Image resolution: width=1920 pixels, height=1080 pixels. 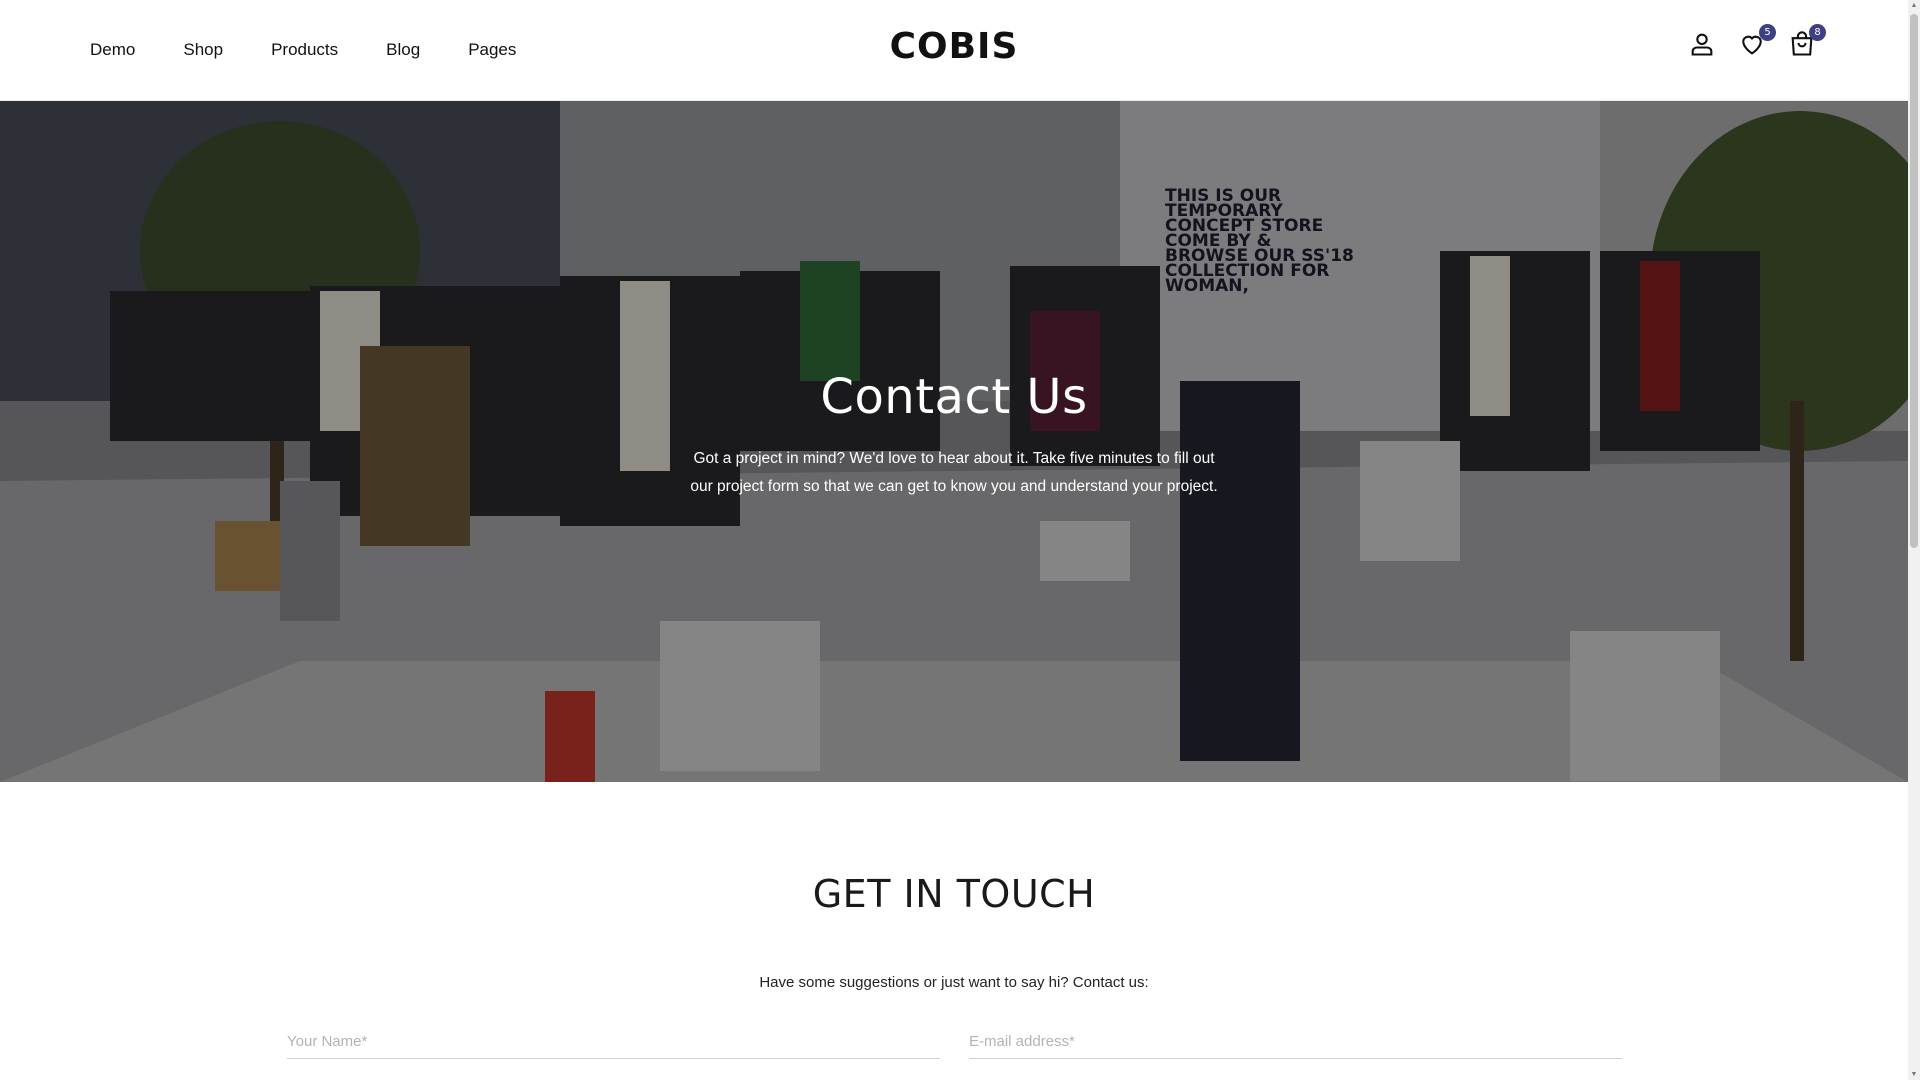 What do you see at coordinates (1807, 42) in the screenshot?
I see `cart-button: 8` at bounding box center [1807, 42].